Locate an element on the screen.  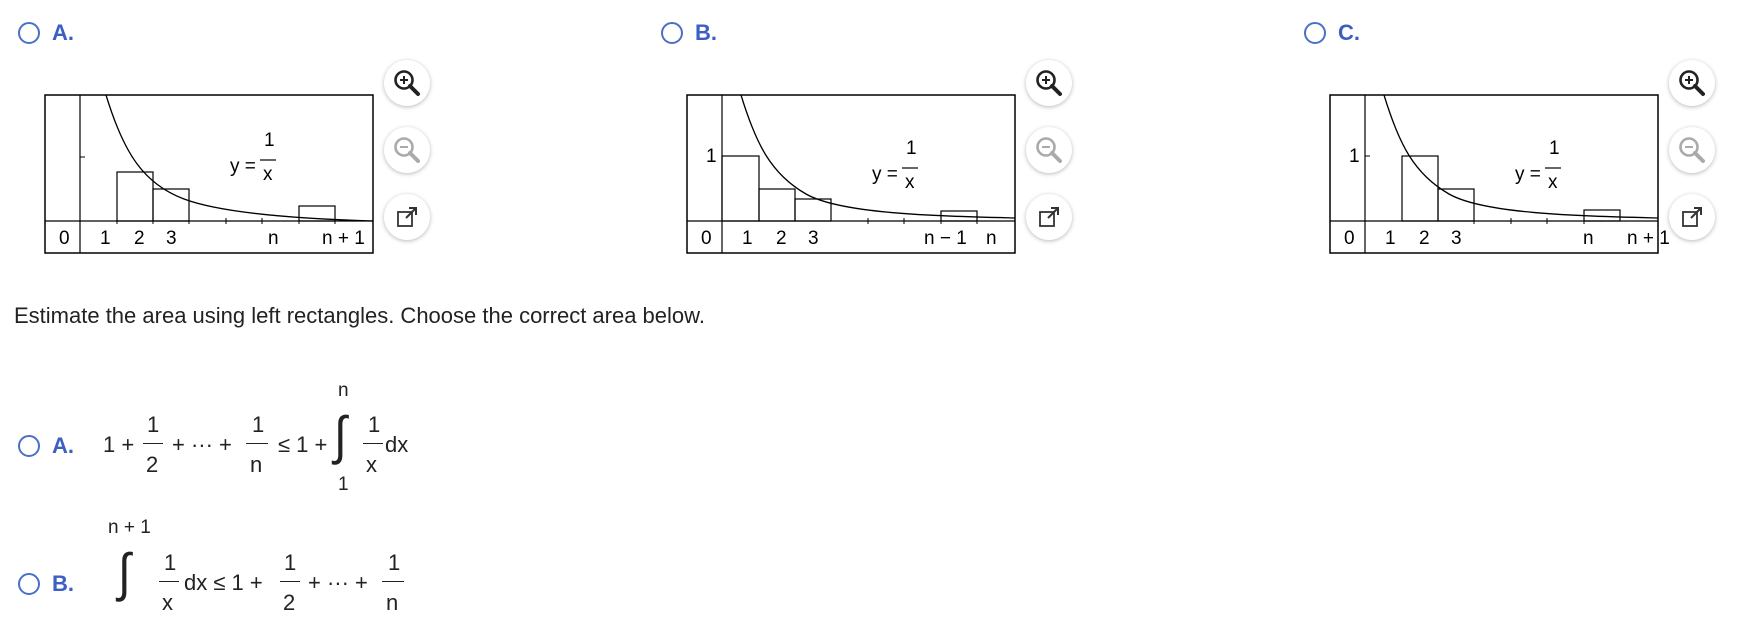
int-lower: 1 is located at coordinates (343, 484).